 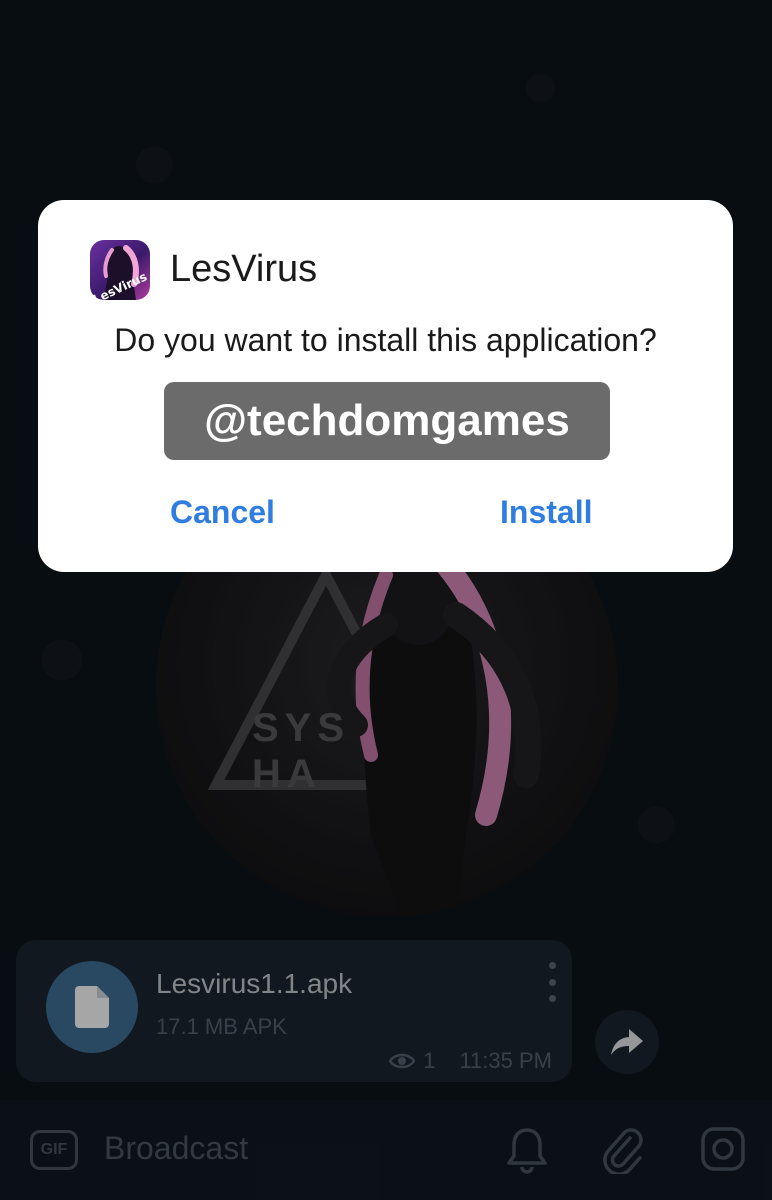 What do you see at coordinates (244, 269) in the screenshot?
I see `app-name: LesVirus` at bounding box center [244, 269].